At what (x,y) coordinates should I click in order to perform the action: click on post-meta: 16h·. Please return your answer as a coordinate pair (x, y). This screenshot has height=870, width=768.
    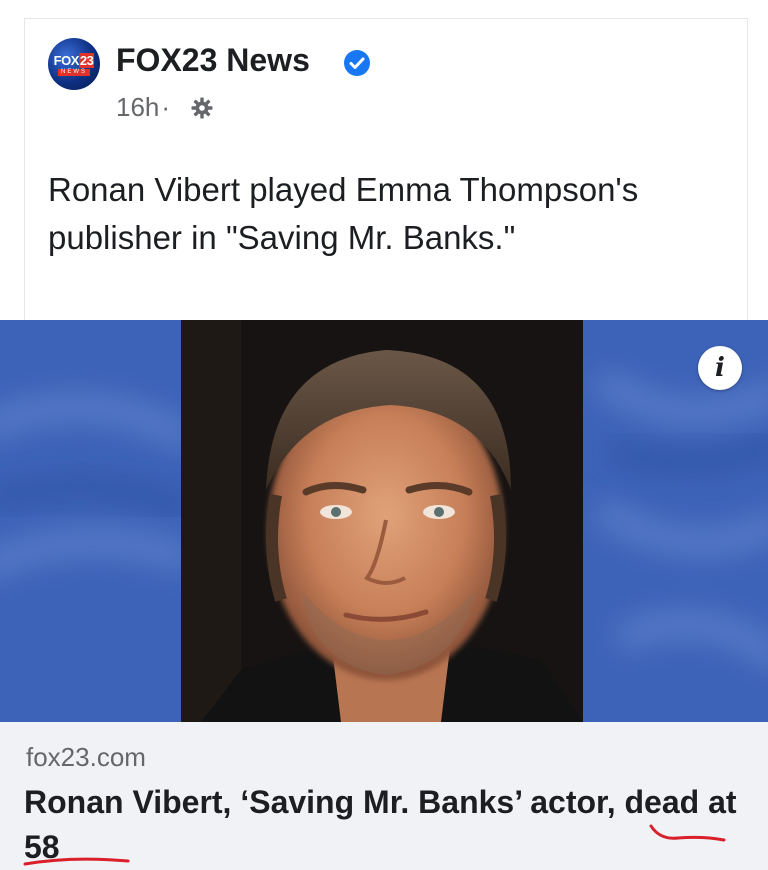
    Looking at the image, I should click on (144, 107).